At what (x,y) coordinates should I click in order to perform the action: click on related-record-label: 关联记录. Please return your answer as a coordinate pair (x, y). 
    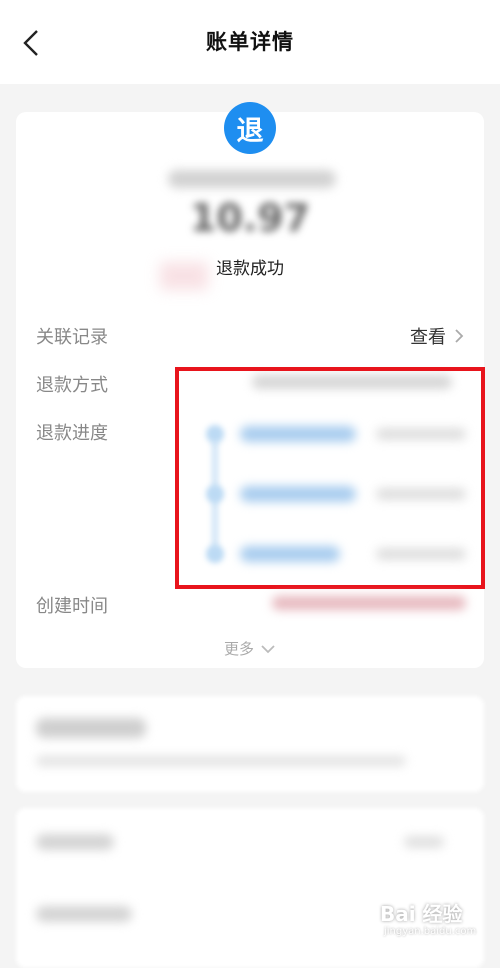
    Looking at the image, I should click on (72, 337).